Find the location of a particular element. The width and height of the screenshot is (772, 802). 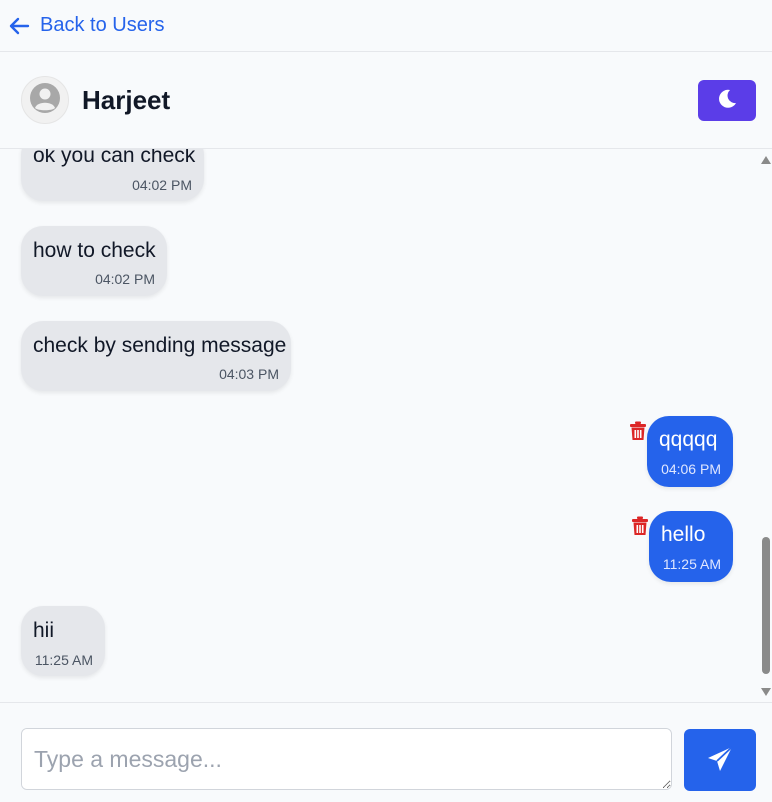

message-input is located at coordinates (346, 759).